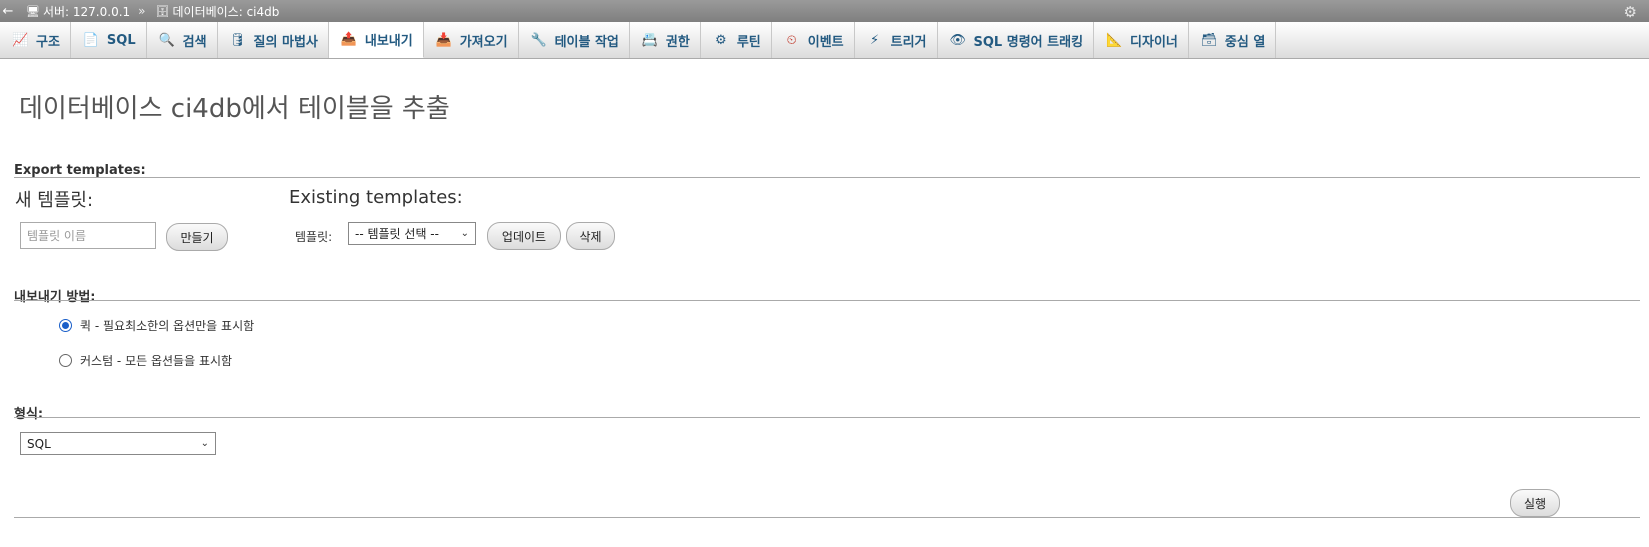 The image size is (1649, 547). What do you see at coordinates (273, 40) in the screenshot?
I see `tab-query: 🛢 질의 마법사` at bounding box center [273, 40].